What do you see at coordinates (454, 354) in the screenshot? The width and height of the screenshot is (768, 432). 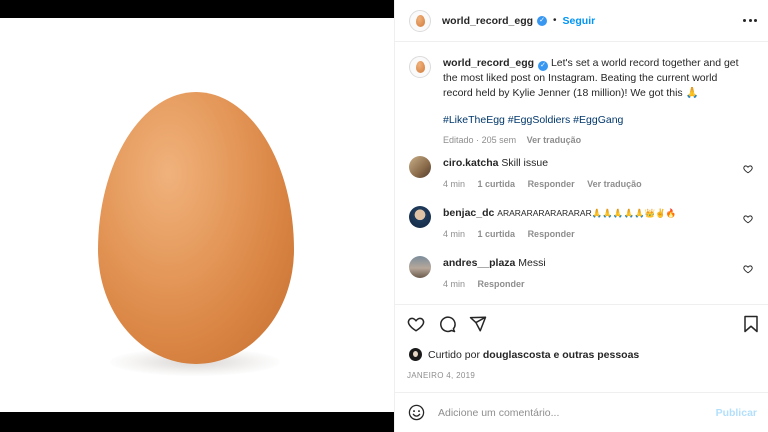 I see `liked-by-prefix: Curtido por` at bounding box center [454, 354].